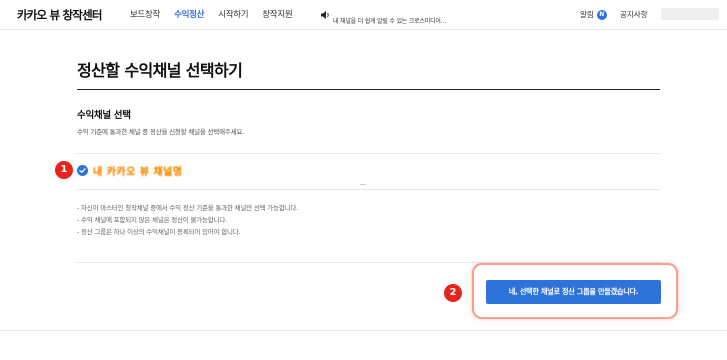 This screenshot has width=727, height=360. Describe the element at coordinates (363, 184) in the screenshot. I see `divider-mark` at that location.